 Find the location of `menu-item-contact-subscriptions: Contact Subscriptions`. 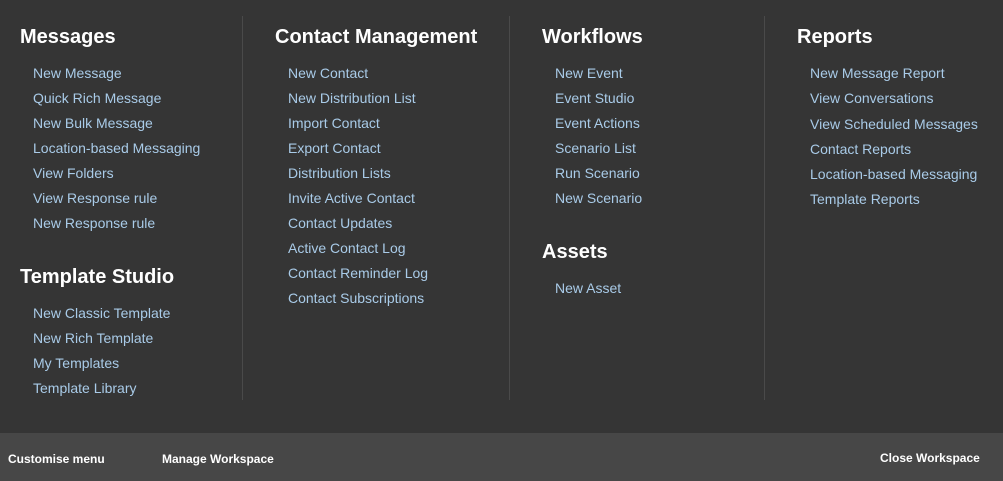

menu-item-contact-subscriptions: Contact Subscriptions is located at coordinates (356, 298).